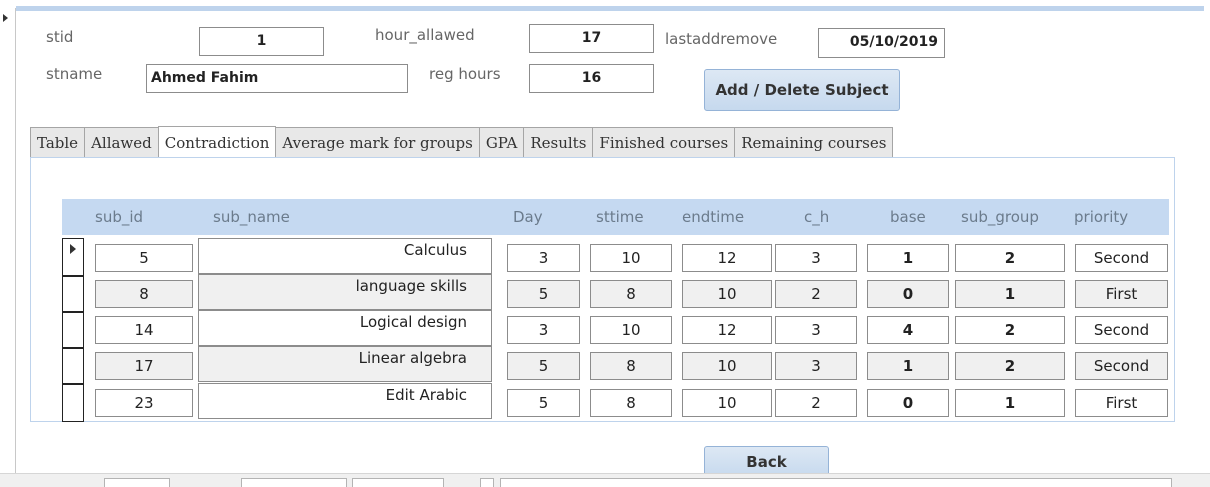  Describe the element at coordinates (73, 249) in the screenshot. I see `current-row-arrow-icon` at that location.